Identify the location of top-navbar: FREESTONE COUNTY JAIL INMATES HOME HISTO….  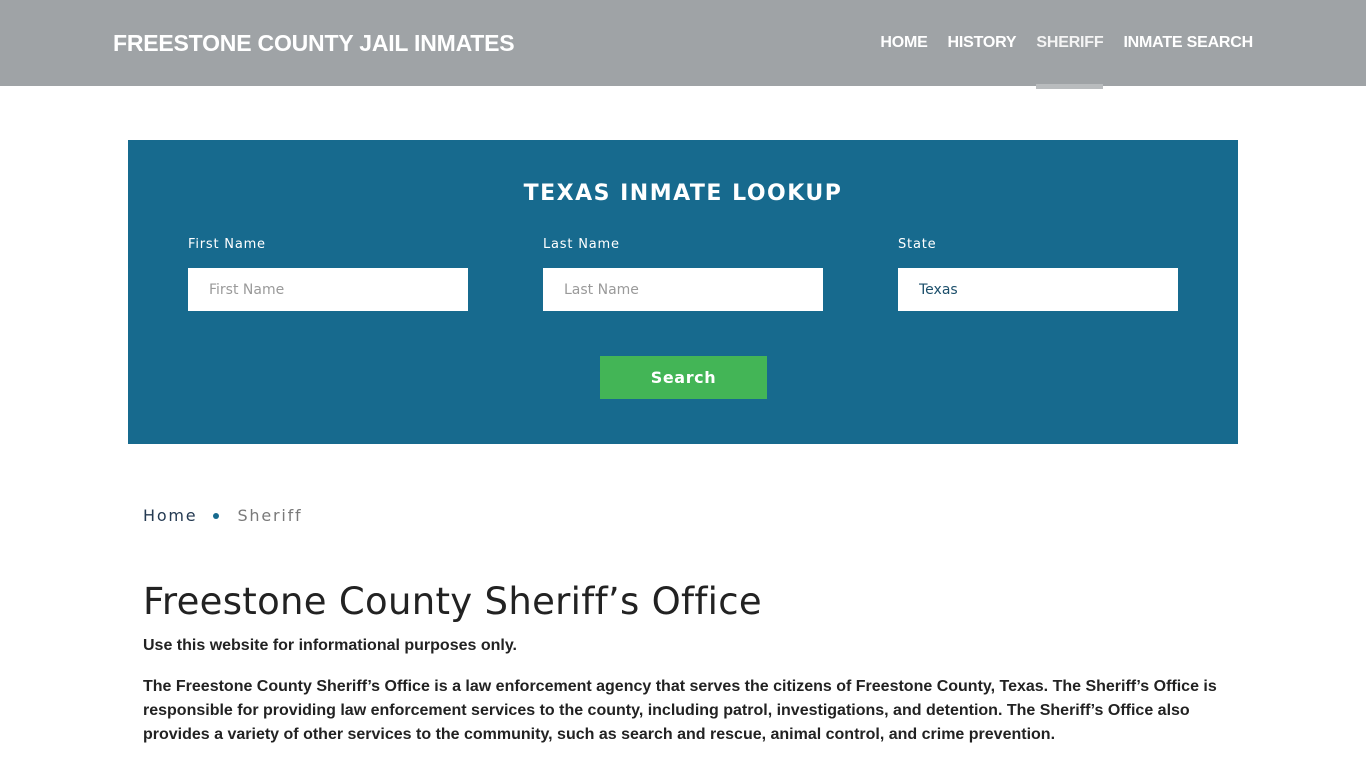
(683, 44).